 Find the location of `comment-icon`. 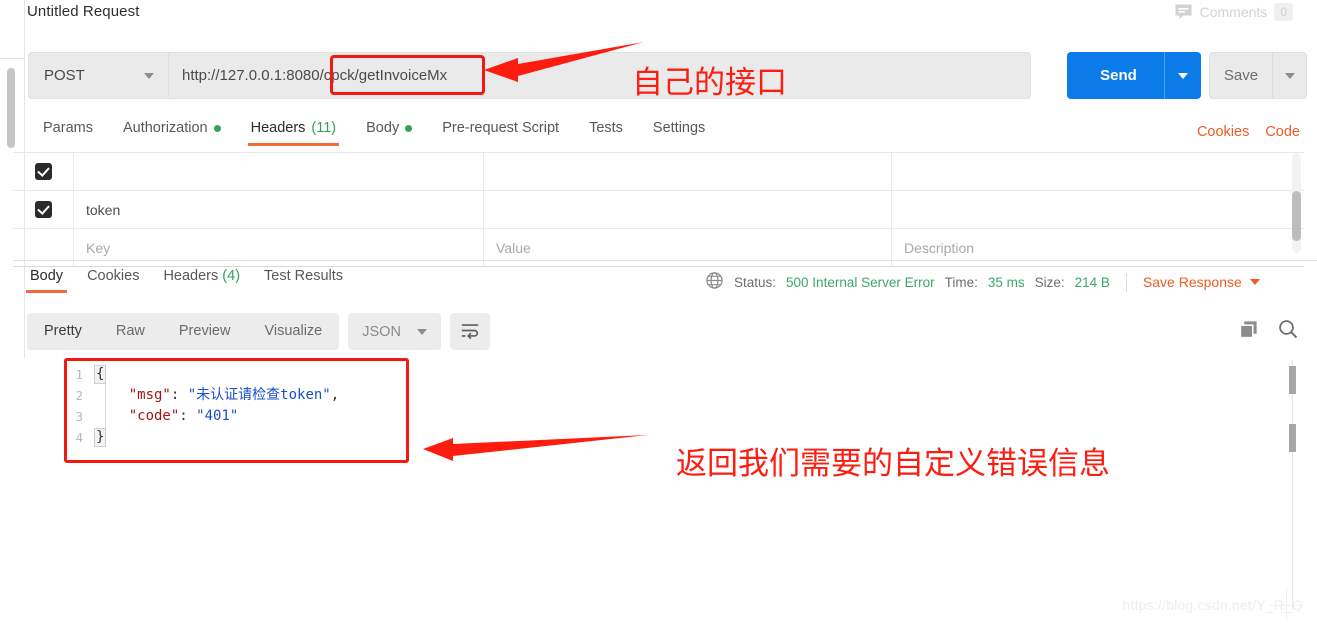

comment-icon is located at coordinates (1183, 12).